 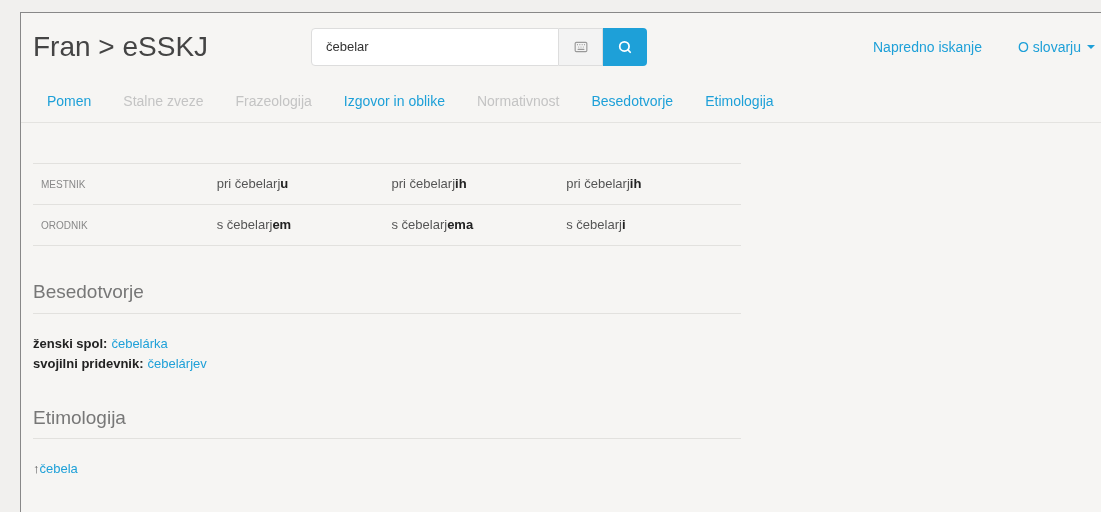 What do you see at coordinates (36, 469) in the screenshot?
I see `arrow-symbol: ↑` at bounding box center [36, 469].